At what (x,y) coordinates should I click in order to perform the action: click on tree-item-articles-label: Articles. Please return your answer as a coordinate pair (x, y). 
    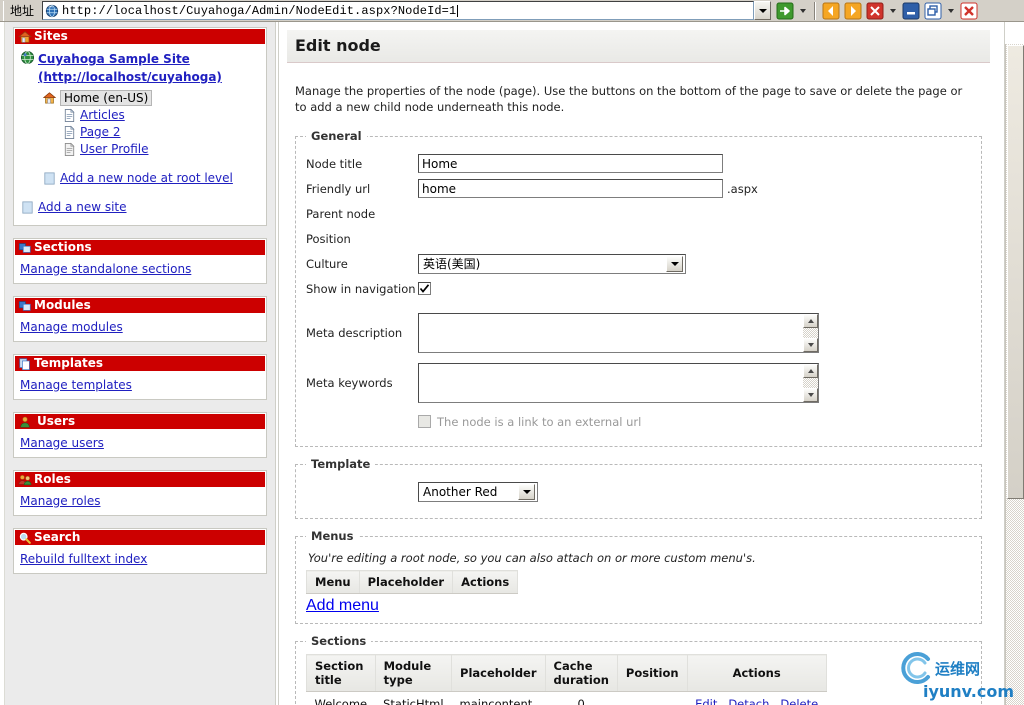
    Looking at the image, I should click on (102, 115).